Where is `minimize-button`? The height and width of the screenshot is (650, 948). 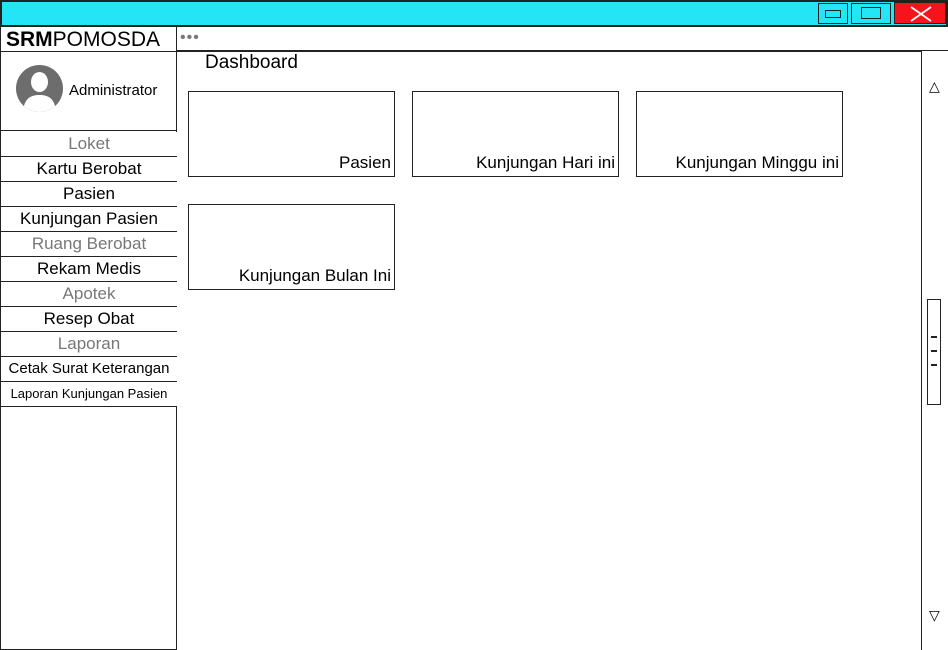
minimize-button is located at coordinates (833, 13).